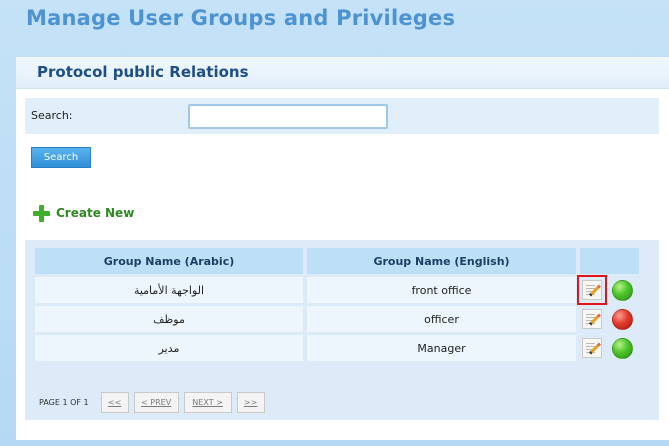 The image size is (669, 446). Describe the element at coordinates (41, 213) in the screenshot. I see `plus-icon` at that location.